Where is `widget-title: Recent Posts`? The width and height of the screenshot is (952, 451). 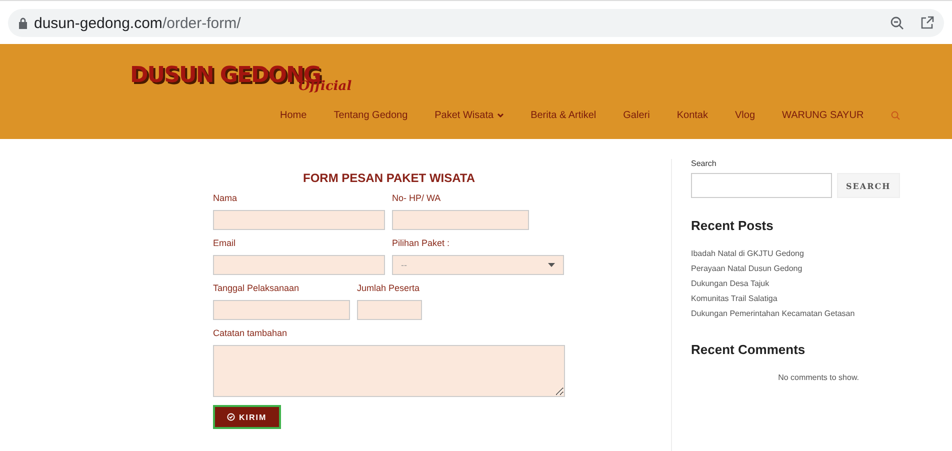 widget-title: Recent Posts is located at coordinates (732, 225).